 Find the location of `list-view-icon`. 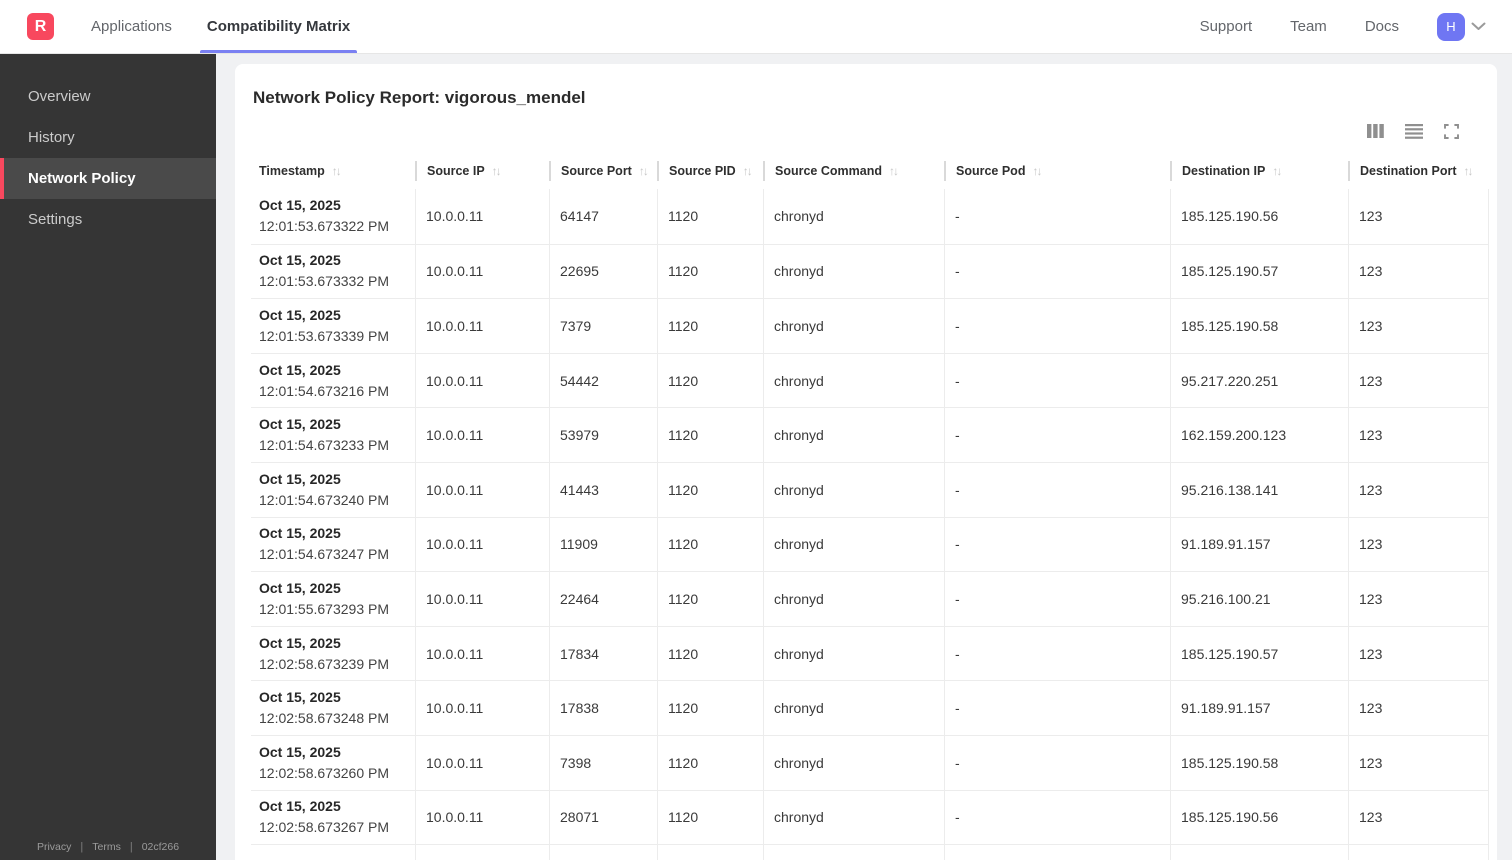

list-view-icon is located at coordinates (1414, 131).